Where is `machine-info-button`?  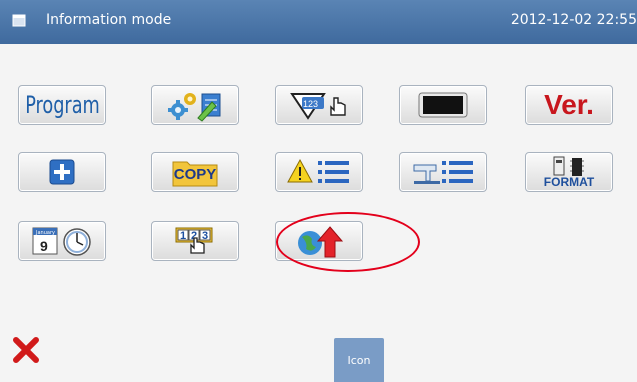
machine-info-button is located at coordinates (443, 172).